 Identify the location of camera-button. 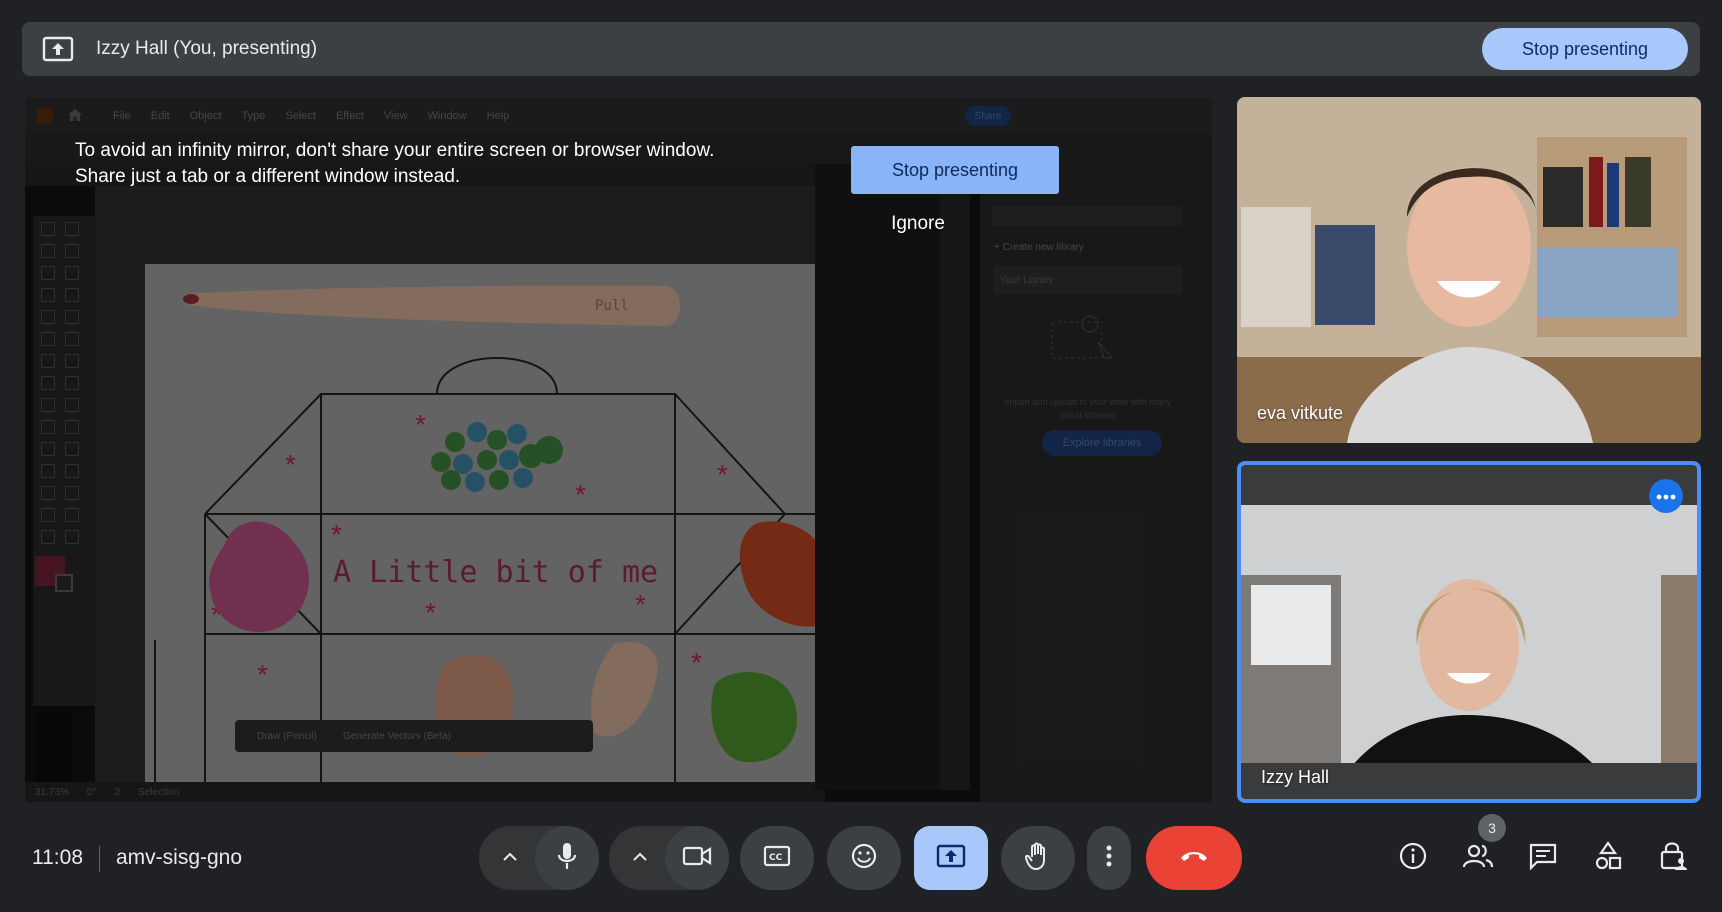
(697, 858).